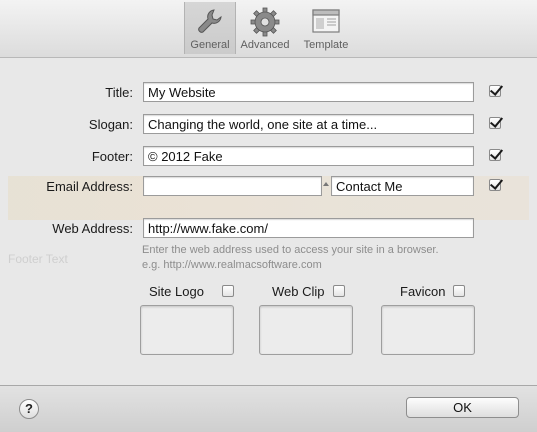 The width and height of the screenshot is (537, 432). What do you see at coordinates (402, 186) in the screenshot?
I see `email-link-text-field: Contact Me` at bounding box center [402, 186].